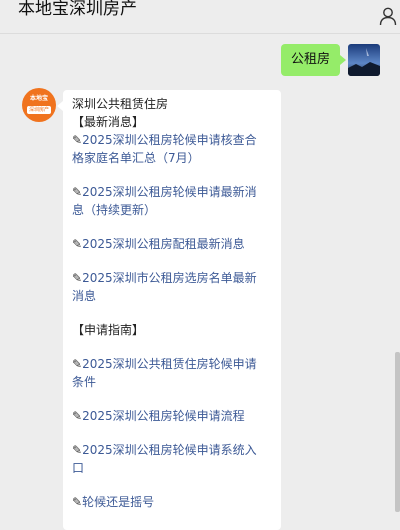 The width and height of the screenshot is (400, 530). What do you see at coordinates (313, 60) in the screenshot?
I see `outgoing-message-bubble: 公租房` at bounding box center [313, 60].